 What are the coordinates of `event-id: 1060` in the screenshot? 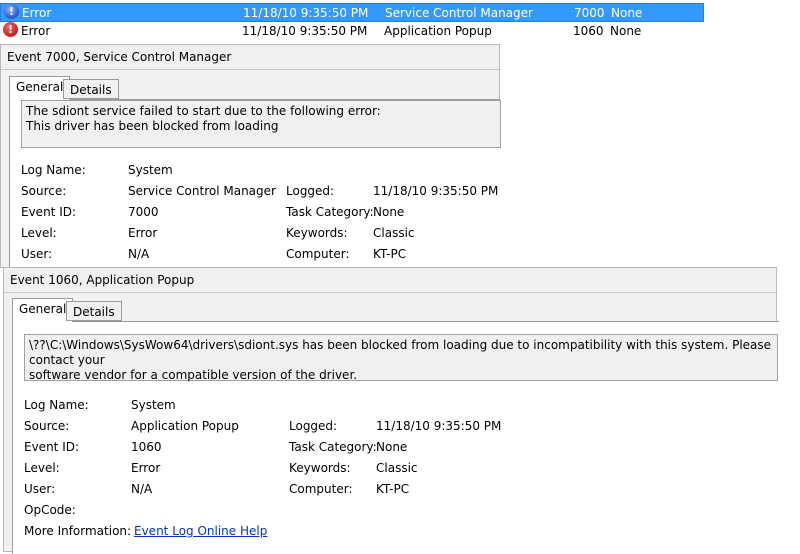 It's located at (588, 31).